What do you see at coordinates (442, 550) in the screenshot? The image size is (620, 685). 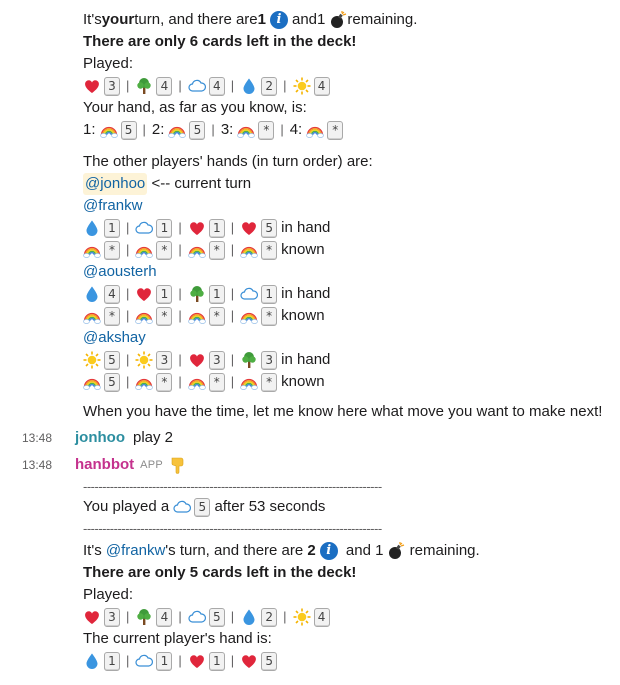 I see `remaining-text: remaining.` at bounding box center [442, 550].